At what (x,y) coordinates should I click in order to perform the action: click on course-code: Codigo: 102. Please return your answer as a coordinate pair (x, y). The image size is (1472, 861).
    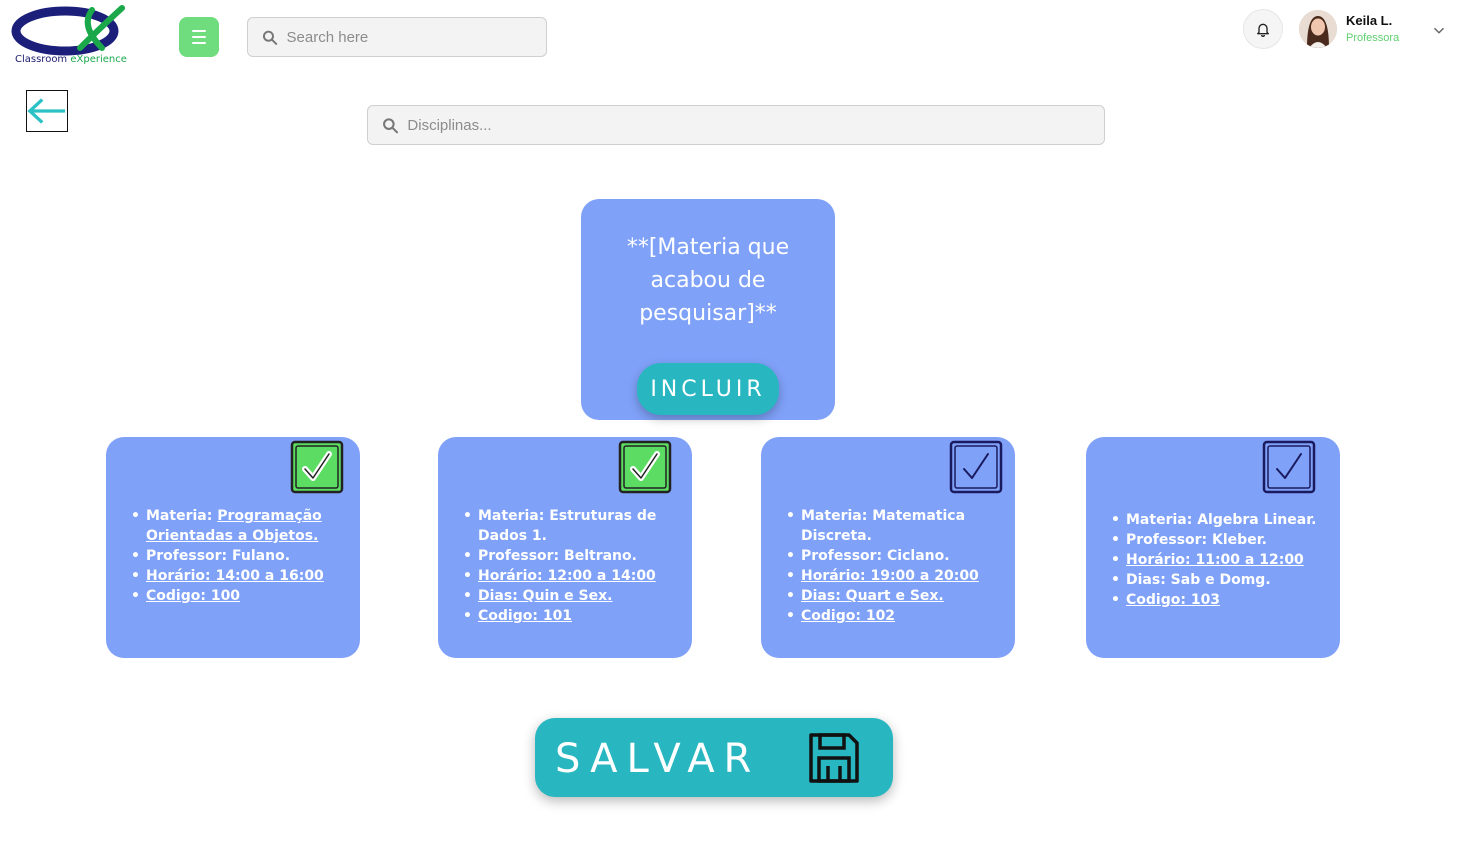
    Looking at the image, I should click on (888, 616).